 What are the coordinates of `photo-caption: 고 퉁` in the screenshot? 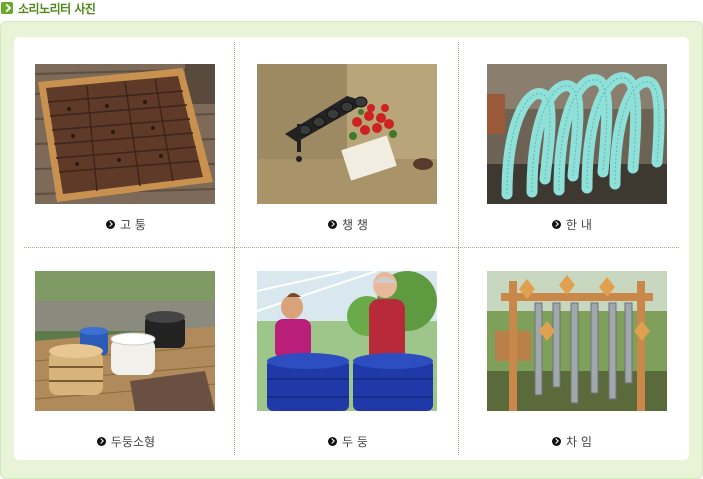 It's located at (126, 224).